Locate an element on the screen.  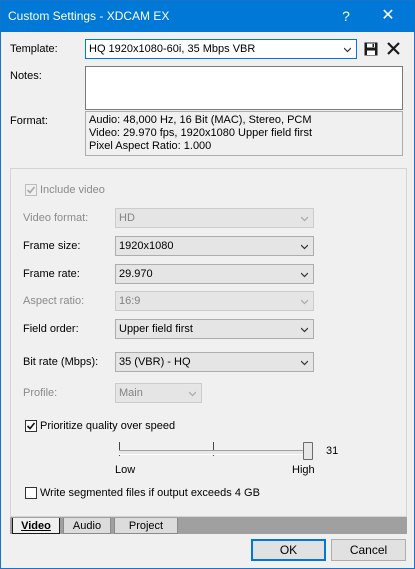
field-order-label: Field order: is located at coordinates (51, 329).